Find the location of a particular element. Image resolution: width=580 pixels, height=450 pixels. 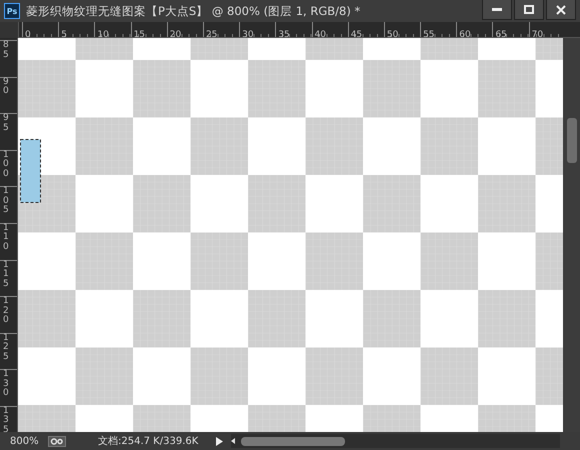

close-icon is located at coordinates (561, 9).